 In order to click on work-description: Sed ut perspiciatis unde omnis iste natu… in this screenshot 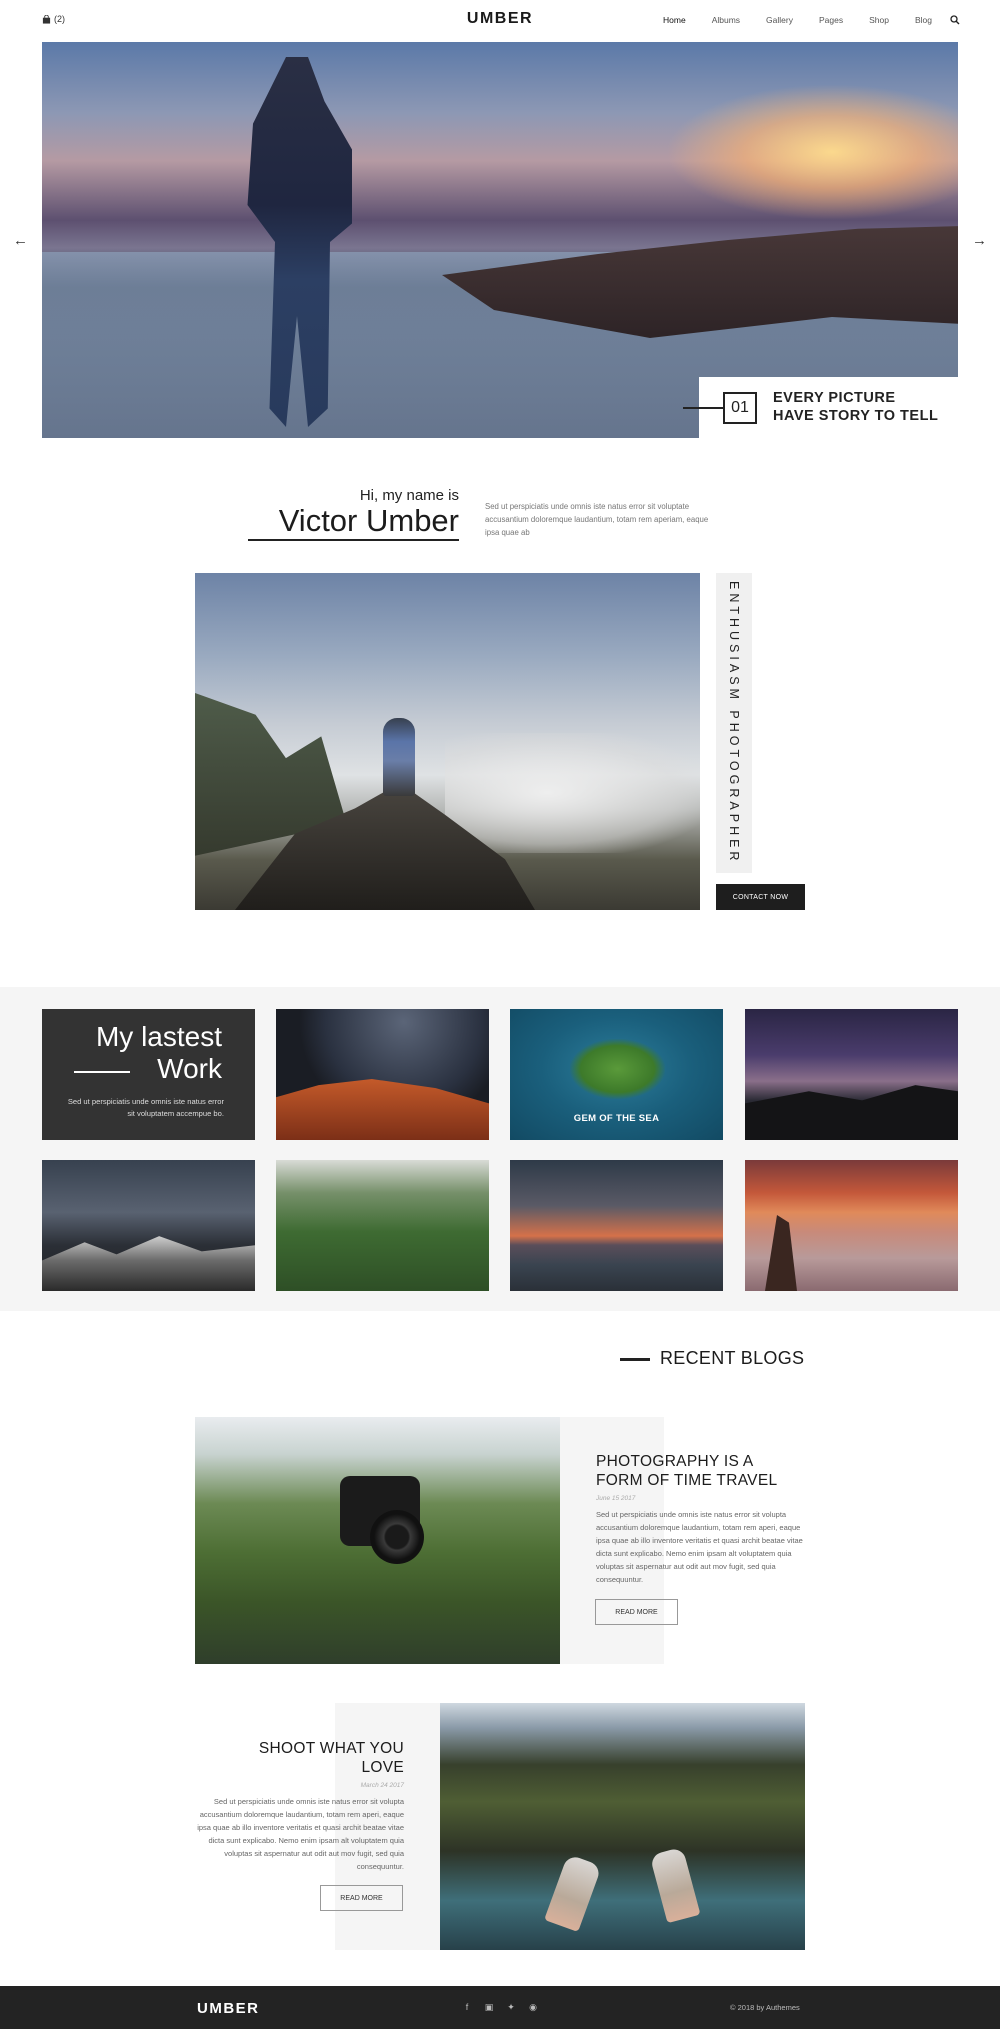, I will do `click(145, 1107)`.